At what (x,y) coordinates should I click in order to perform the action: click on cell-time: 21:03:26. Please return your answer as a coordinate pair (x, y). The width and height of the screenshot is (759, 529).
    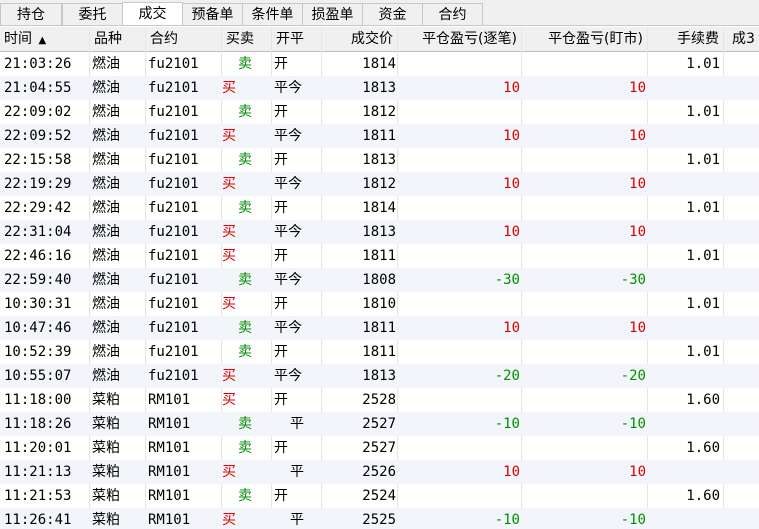
    Looking at the image, I should click on (38, 64).